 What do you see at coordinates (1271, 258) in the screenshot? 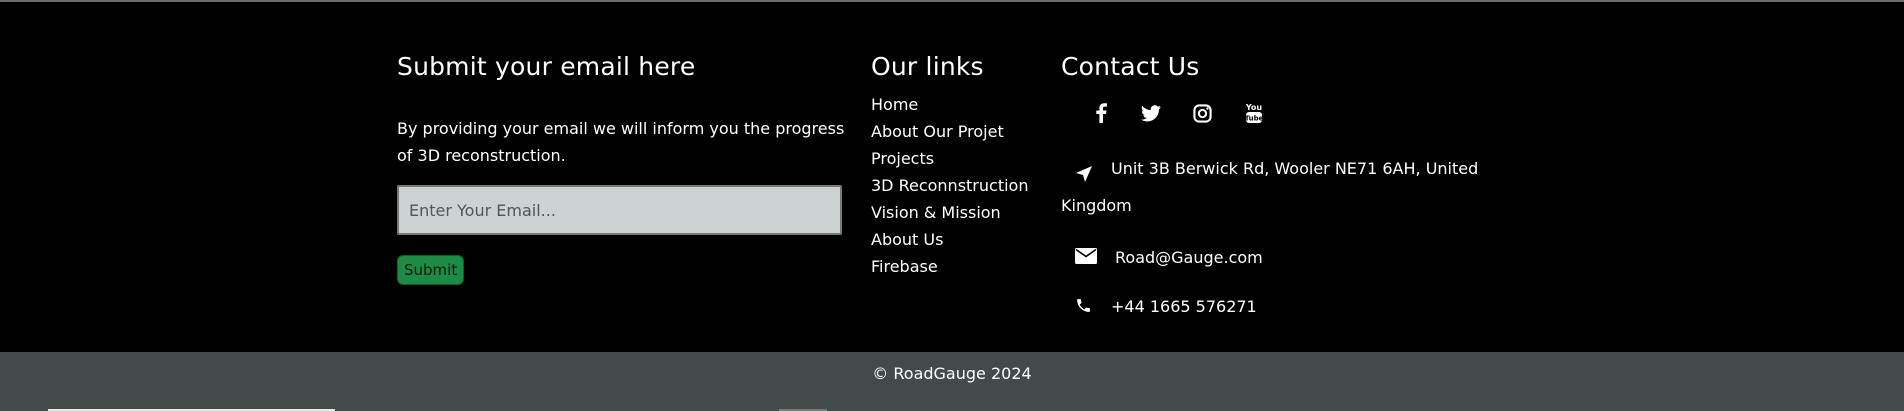
I see `contact-email: Road@Gauge.com` at bounding box center [1271, 258].